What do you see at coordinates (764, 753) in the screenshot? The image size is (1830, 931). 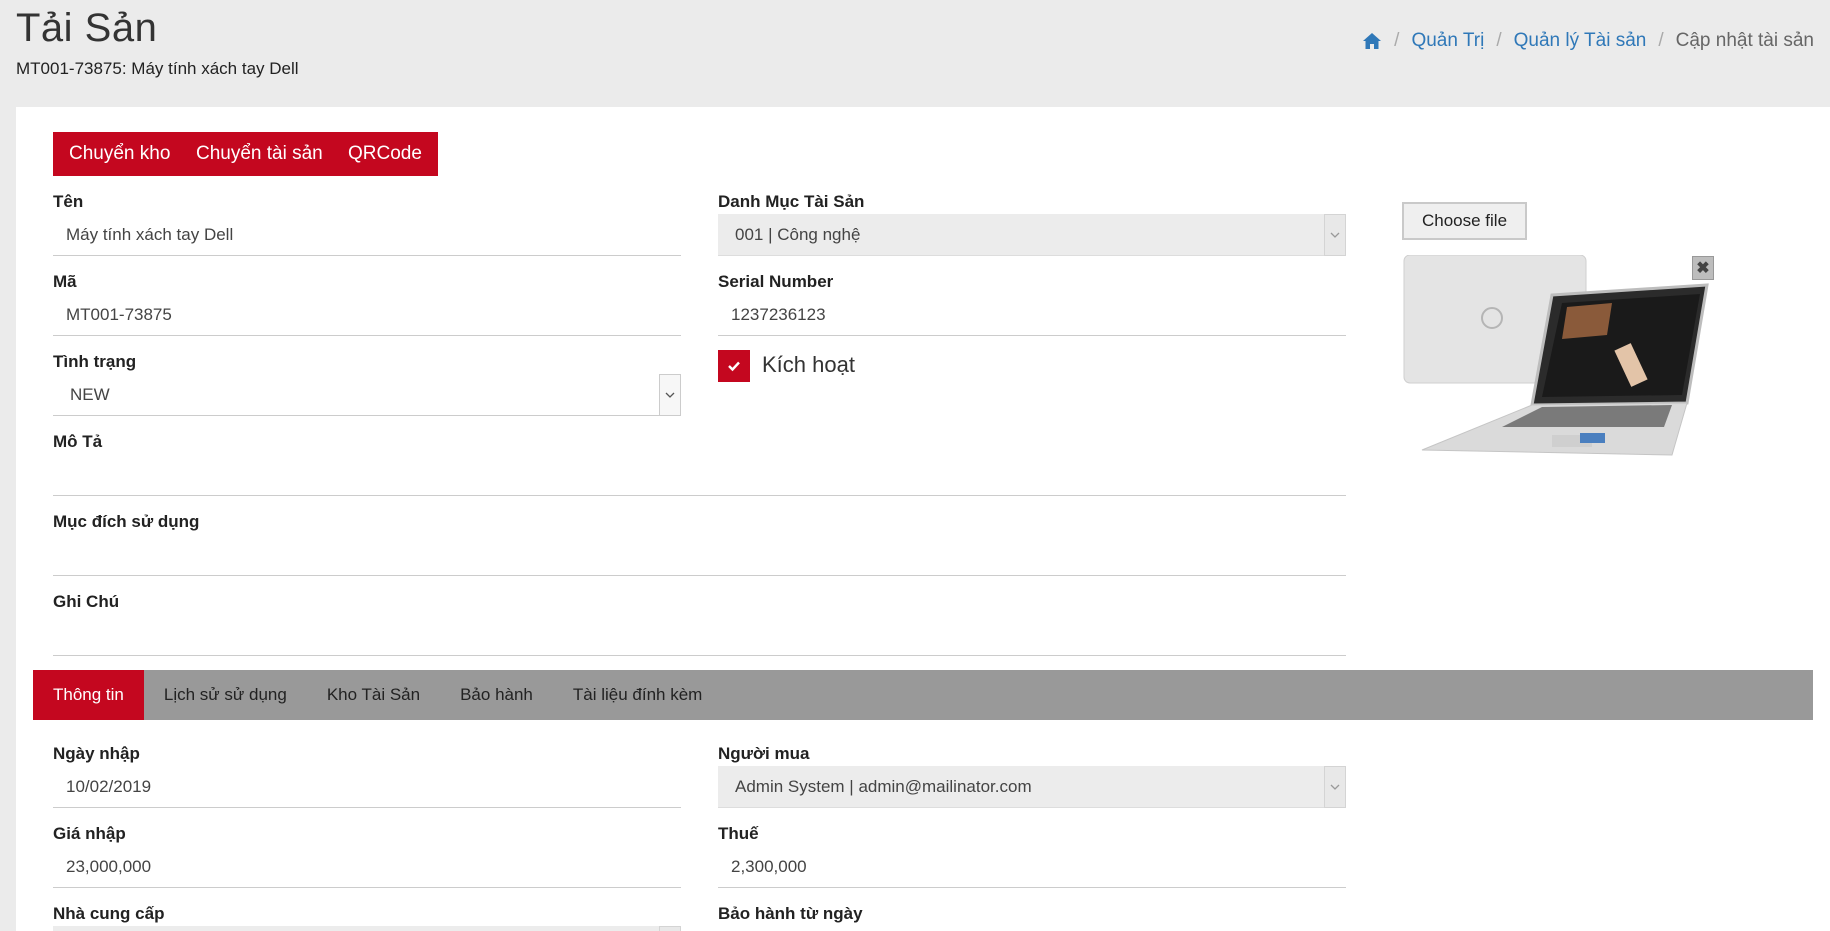 I see `buyer-label: Người mua` at bounding box center [764, 753].